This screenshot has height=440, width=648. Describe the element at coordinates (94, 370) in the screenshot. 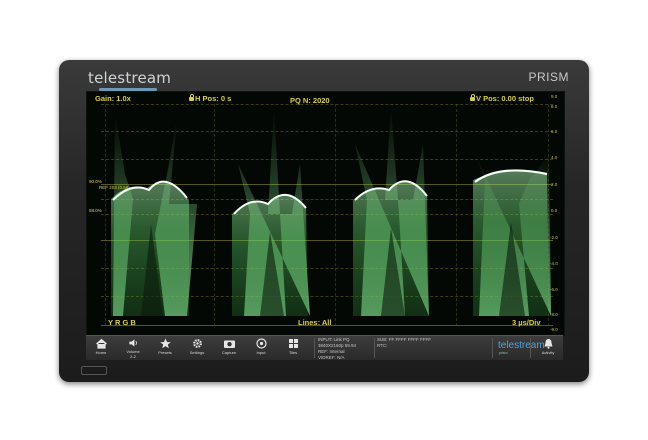

I see `power-button` at that location.